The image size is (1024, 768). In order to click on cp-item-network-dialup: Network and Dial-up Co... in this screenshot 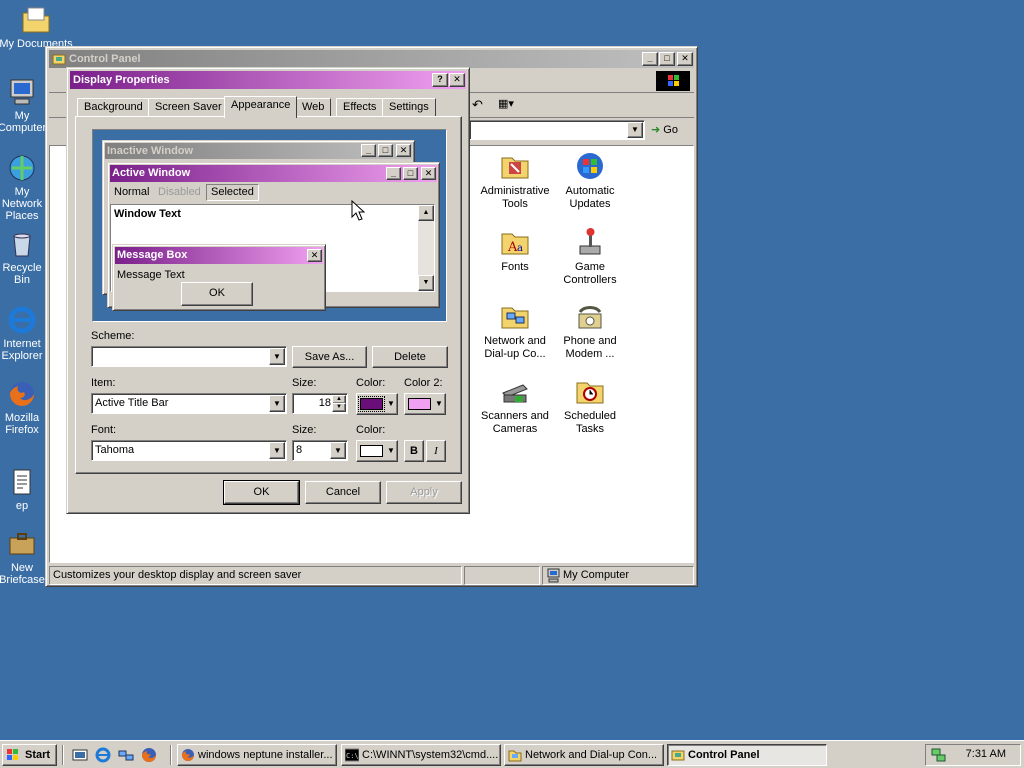, I will do `click(515, 330)`.